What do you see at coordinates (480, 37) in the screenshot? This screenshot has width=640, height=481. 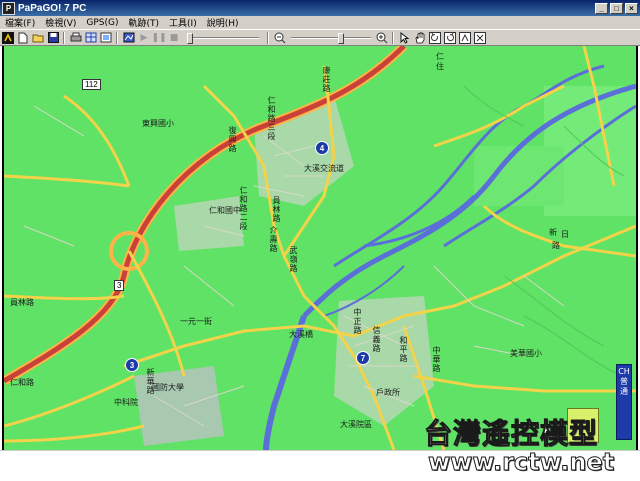 I see `fullscreen-icon` at bounding box center [480, 37].